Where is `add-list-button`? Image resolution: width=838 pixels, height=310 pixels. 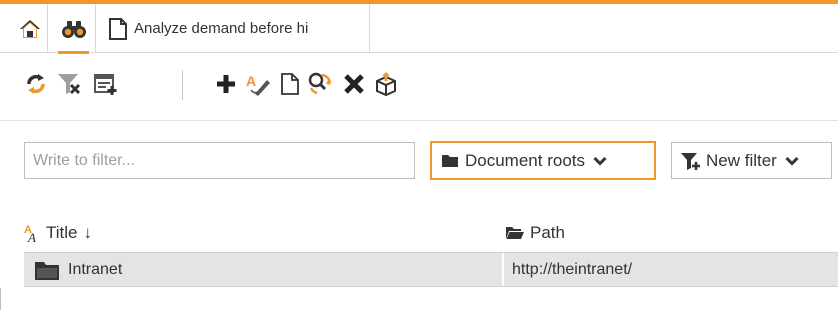 add-list-button is located at coordinates (106, 84).